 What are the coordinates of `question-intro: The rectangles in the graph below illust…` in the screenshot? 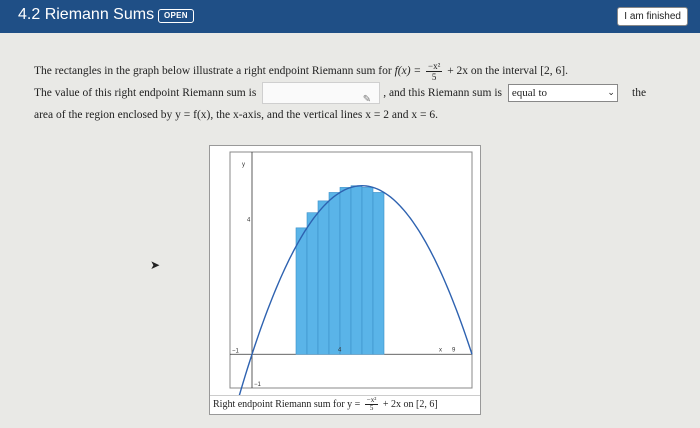 It's located at (214, 71).